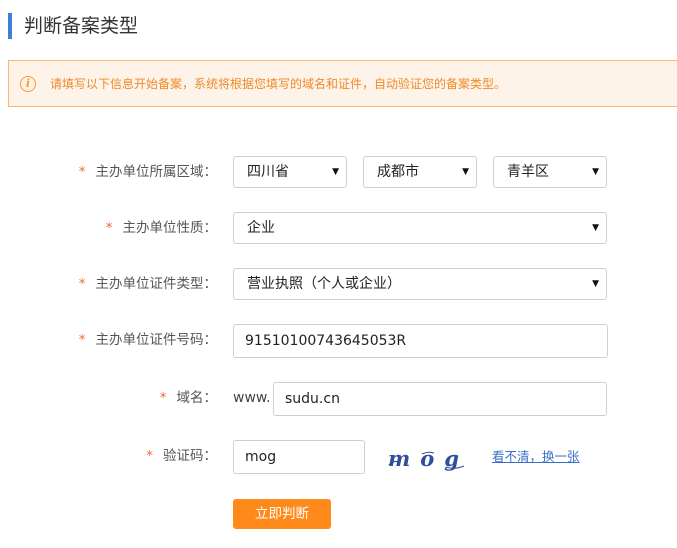 This screenshot has width=677, height=548. What do you see at coordinates (420, 172) in the screenshot?
I see `city-select: 成都市 ▼` at bounding box center [420, 172].